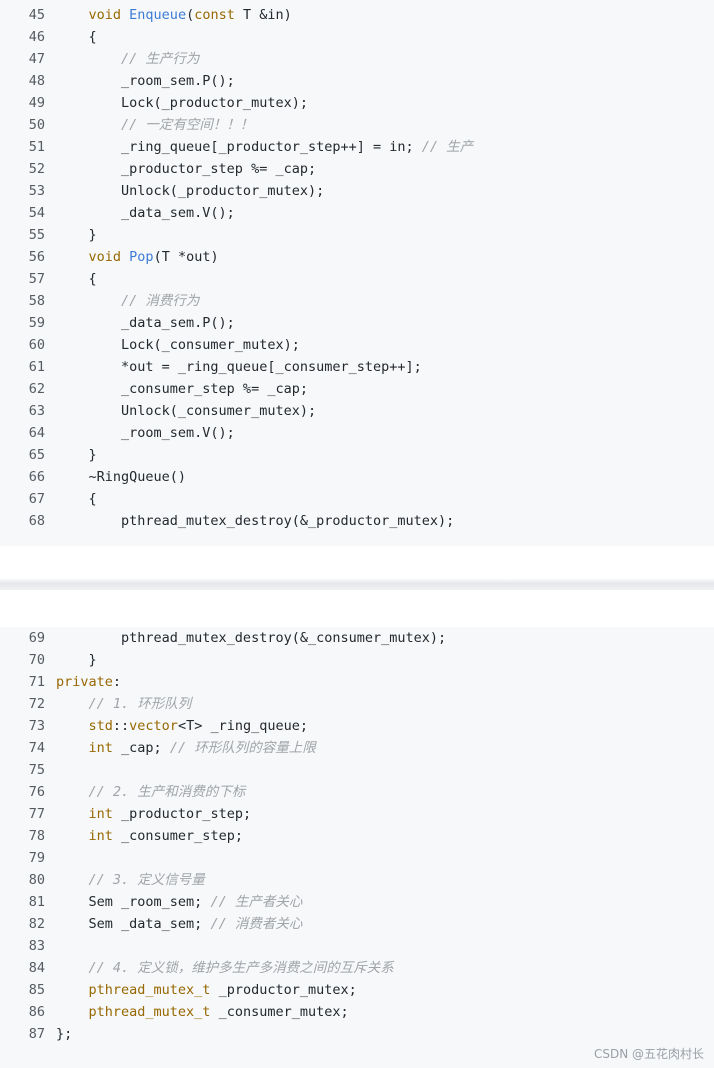 The width and height of the screenshot is (714, 1068). What do you see at coordinates (170, 814) in the screenshot?
I see `code-text: int _productor_step;` at bounding box center [170, 814].